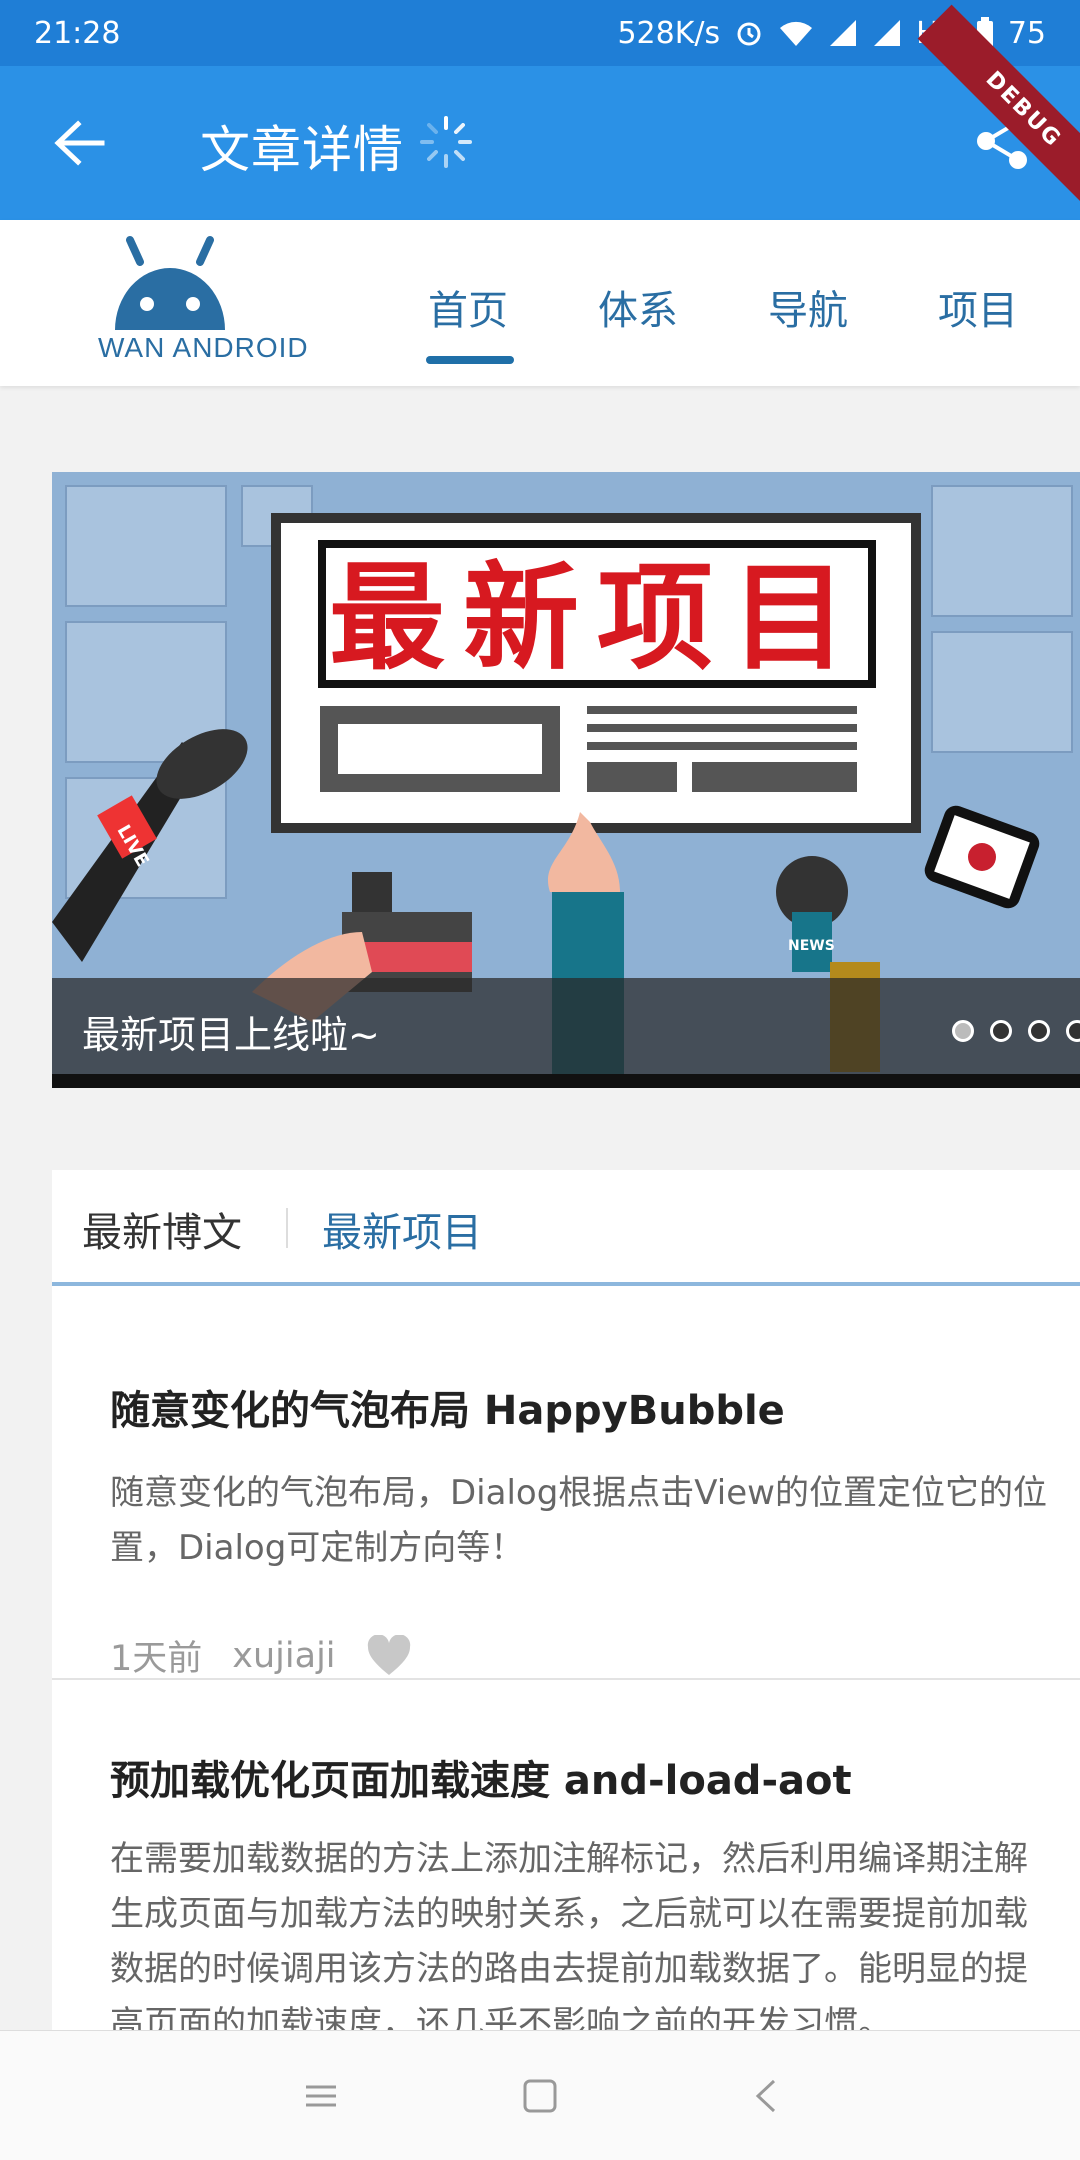 The height and width of the screenshot is (2160, 1080). I want to click on article-description-line: 数据的时候调用该方法的路由去提前加载数据了。能明显的提, so click(569, 1969).